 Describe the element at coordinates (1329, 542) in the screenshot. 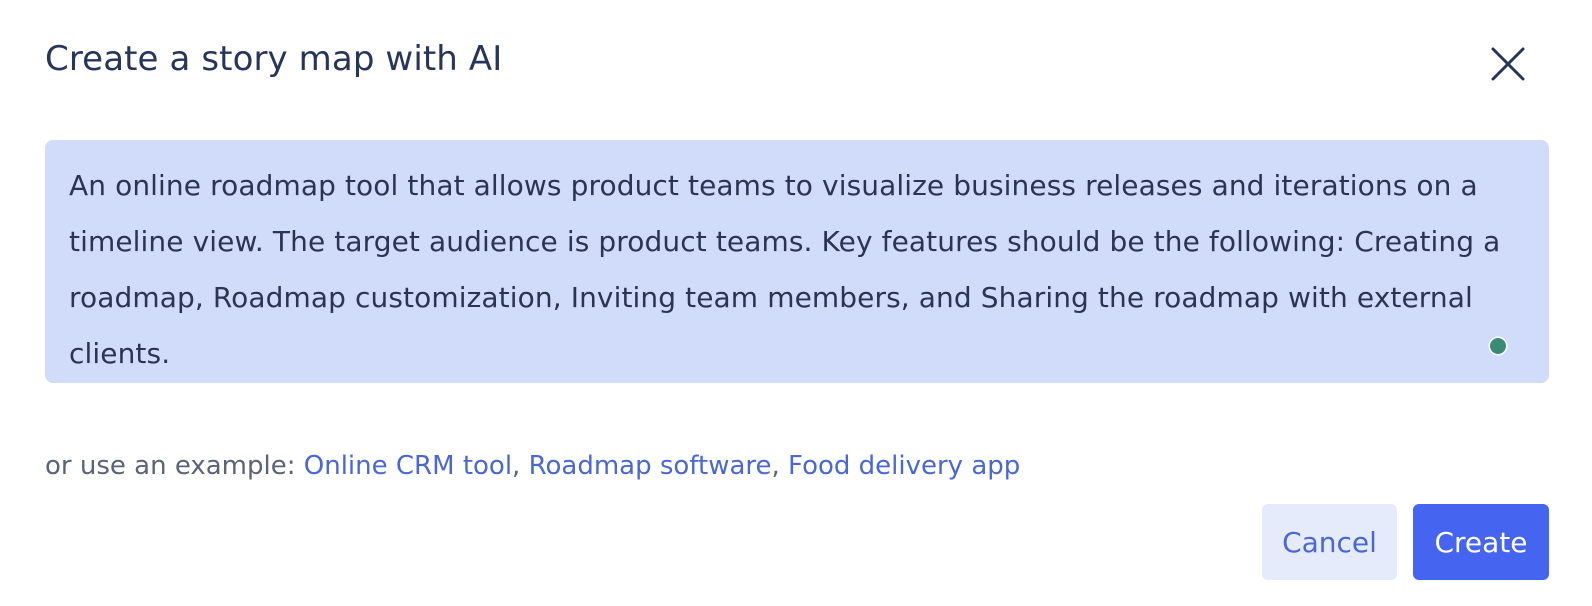

I see `cancel-button: Cancel` at that location.